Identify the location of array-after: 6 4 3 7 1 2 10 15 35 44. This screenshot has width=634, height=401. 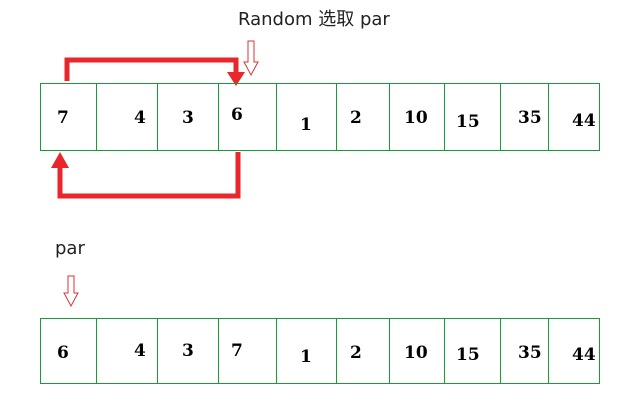
(320, 351).